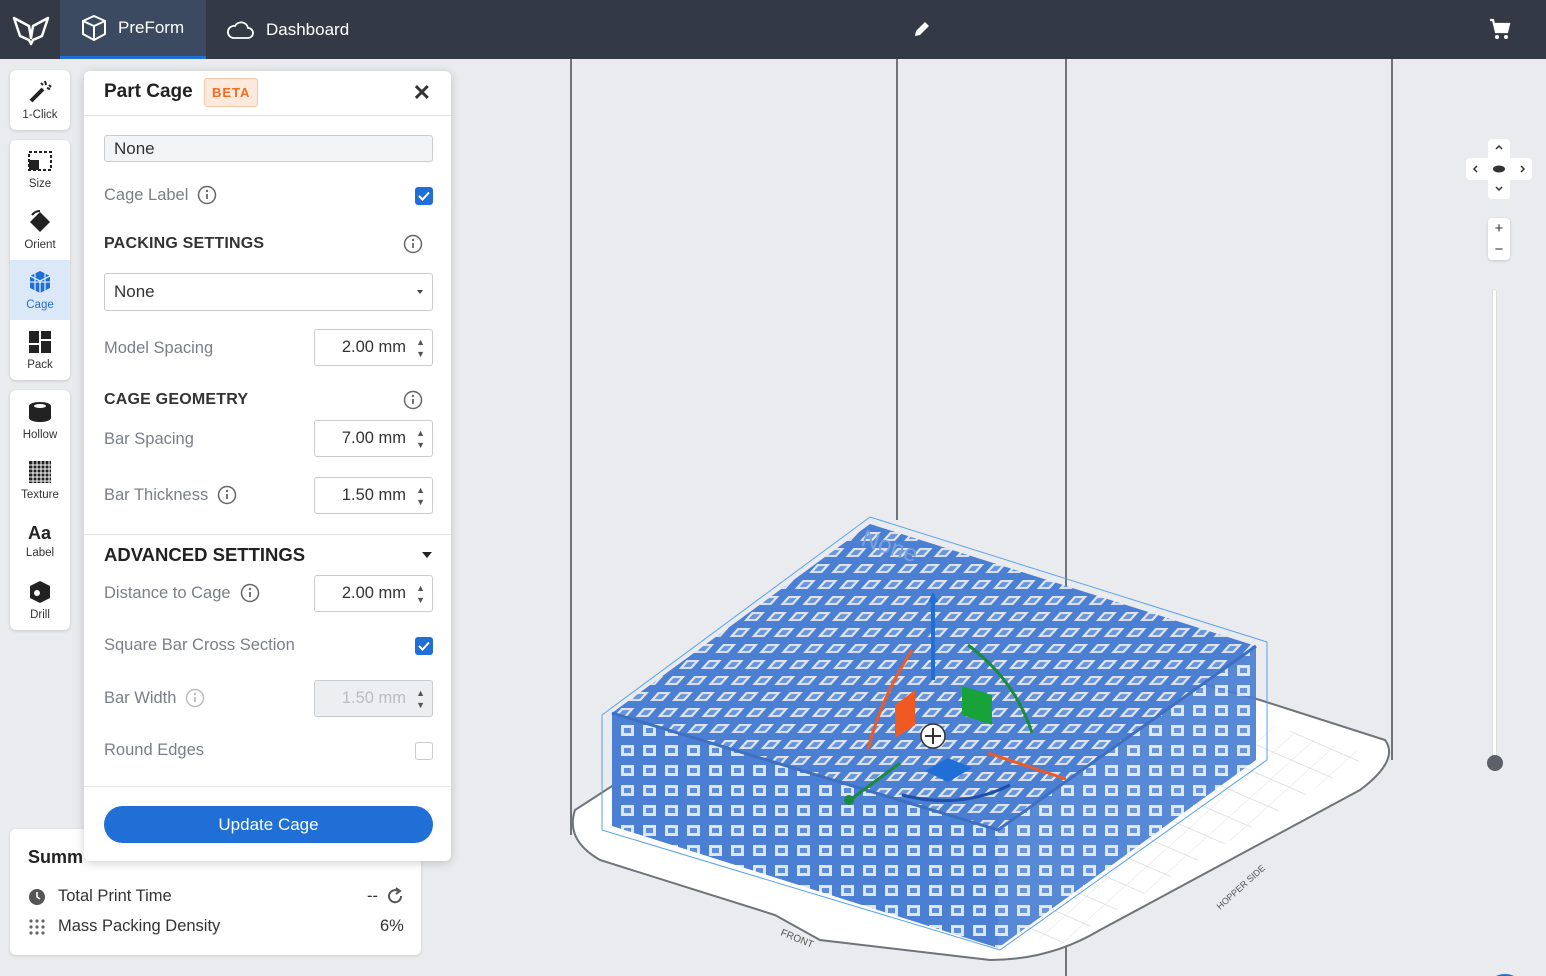 The height and width of the screenshot is (976, 1546). Describe the element at coordinates (40, 365) in the screenshot. I see `tool-pack-label: Pack` at that location.